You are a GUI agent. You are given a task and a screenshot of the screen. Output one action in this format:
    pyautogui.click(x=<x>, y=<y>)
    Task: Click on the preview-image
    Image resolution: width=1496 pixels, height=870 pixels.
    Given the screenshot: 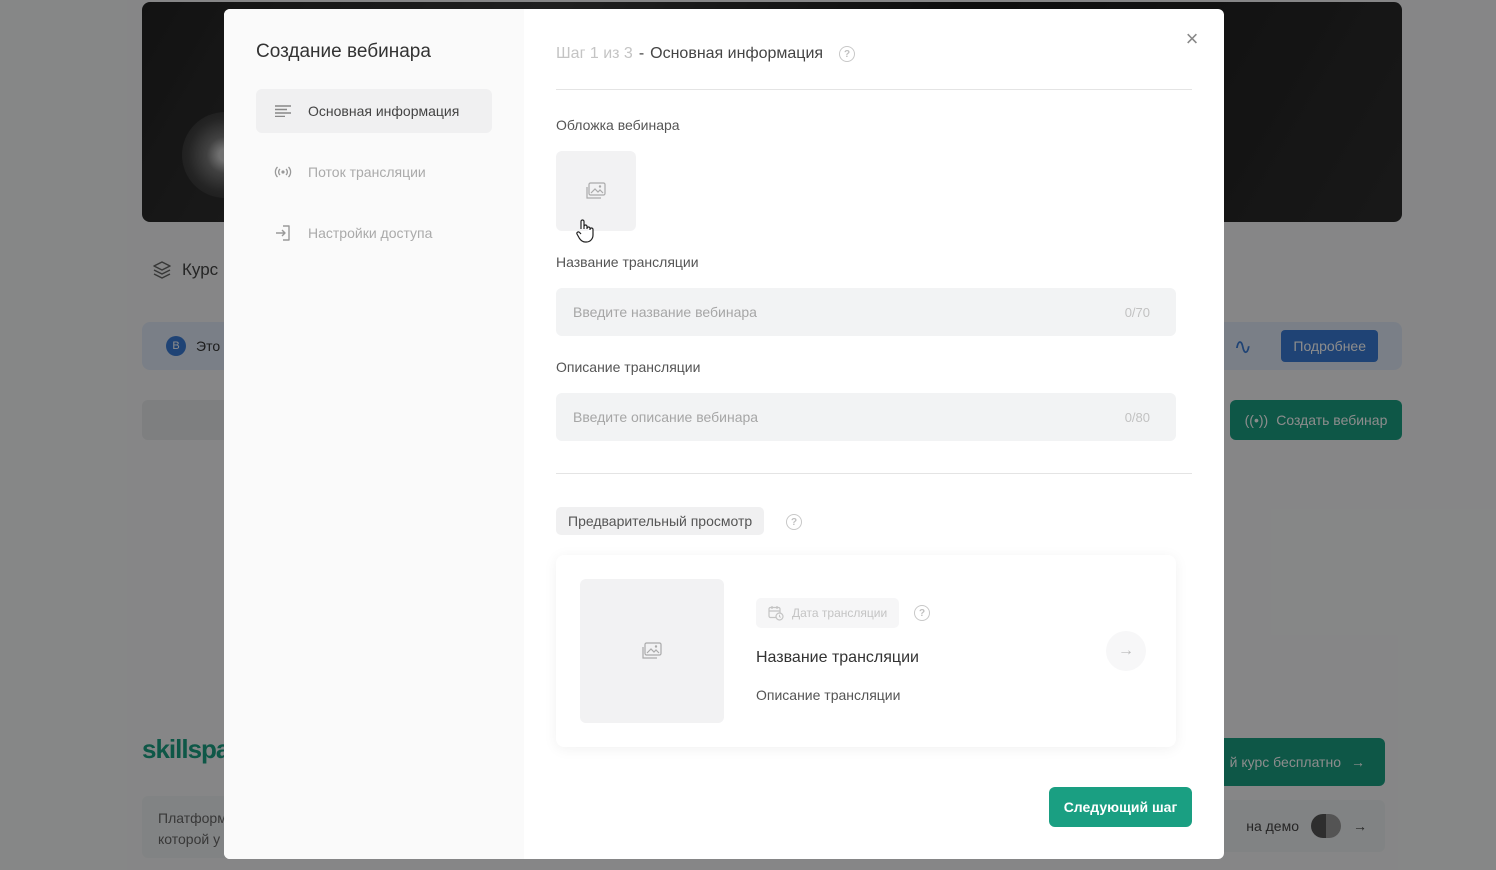 What is the action you would take?
    pyautogui.click(x=652, y=651)
    